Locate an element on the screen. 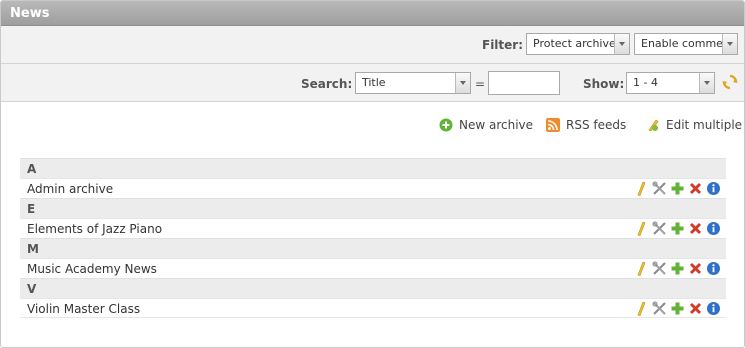 This screenshot has width=745, height=348. rss-feeds-button: RSS feeds is located at coordinates (586, 125).